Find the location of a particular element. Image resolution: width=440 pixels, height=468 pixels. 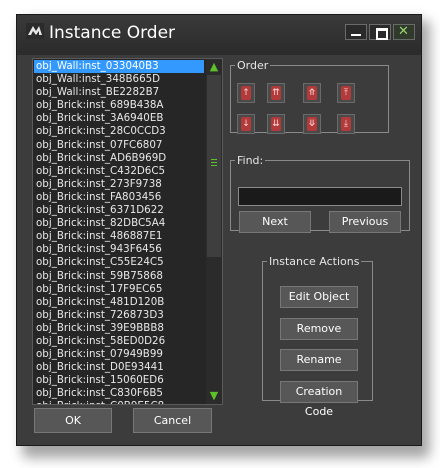

find-input is located at coordinates (320, 196).